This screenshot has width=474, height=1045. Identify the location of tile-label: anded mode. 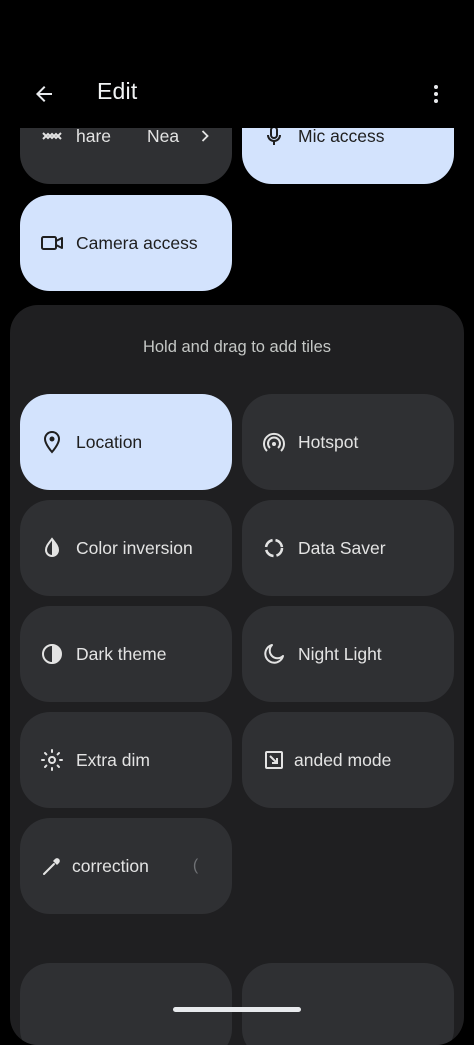
(343, 759).